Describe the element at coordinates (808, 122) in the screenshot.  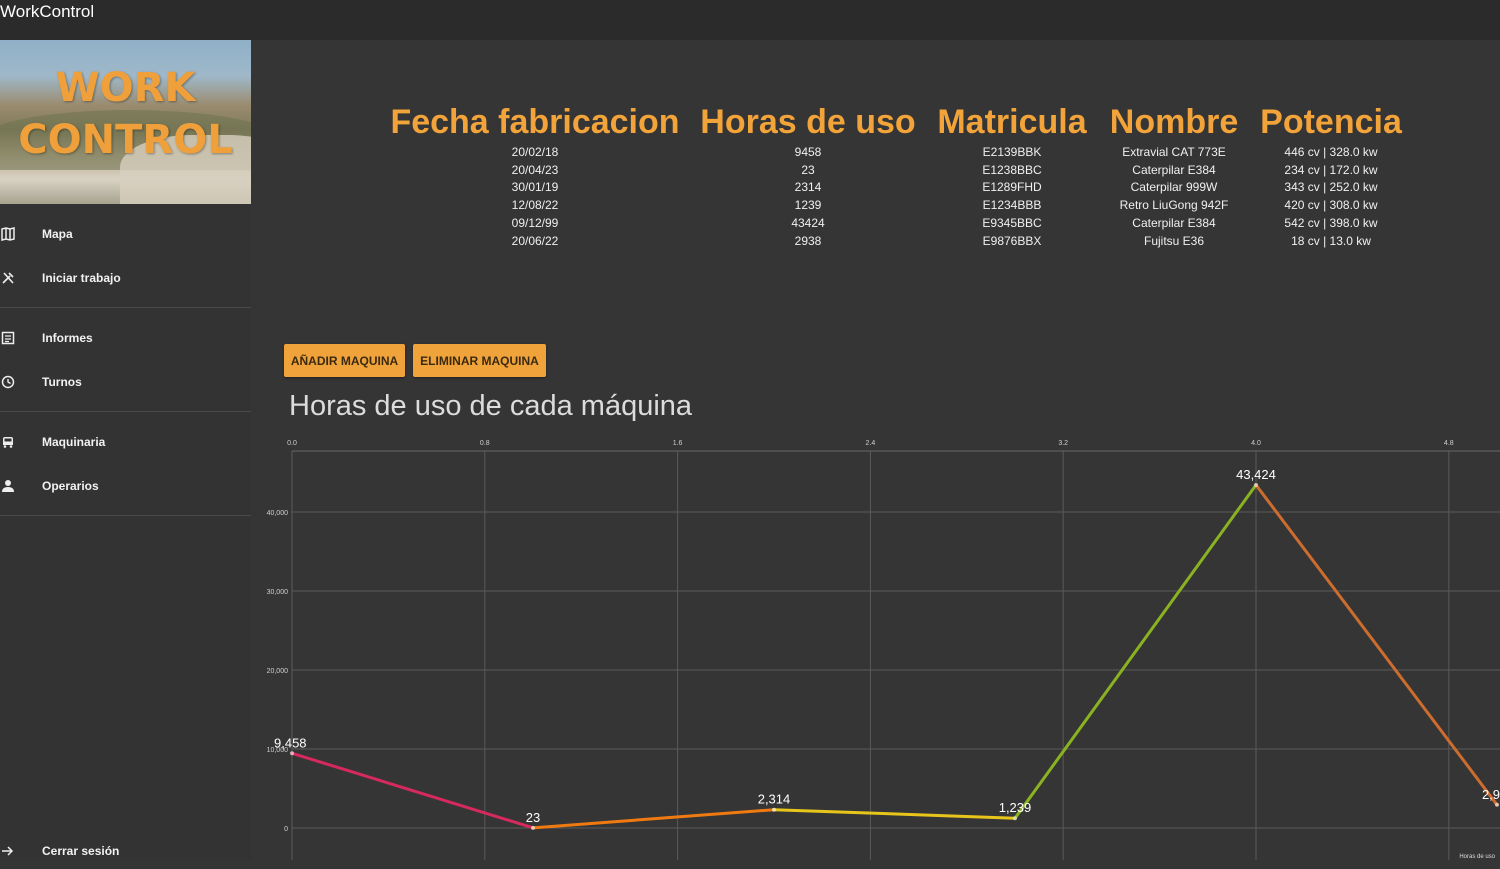
I see `column-header: Horas de uso` at that location.